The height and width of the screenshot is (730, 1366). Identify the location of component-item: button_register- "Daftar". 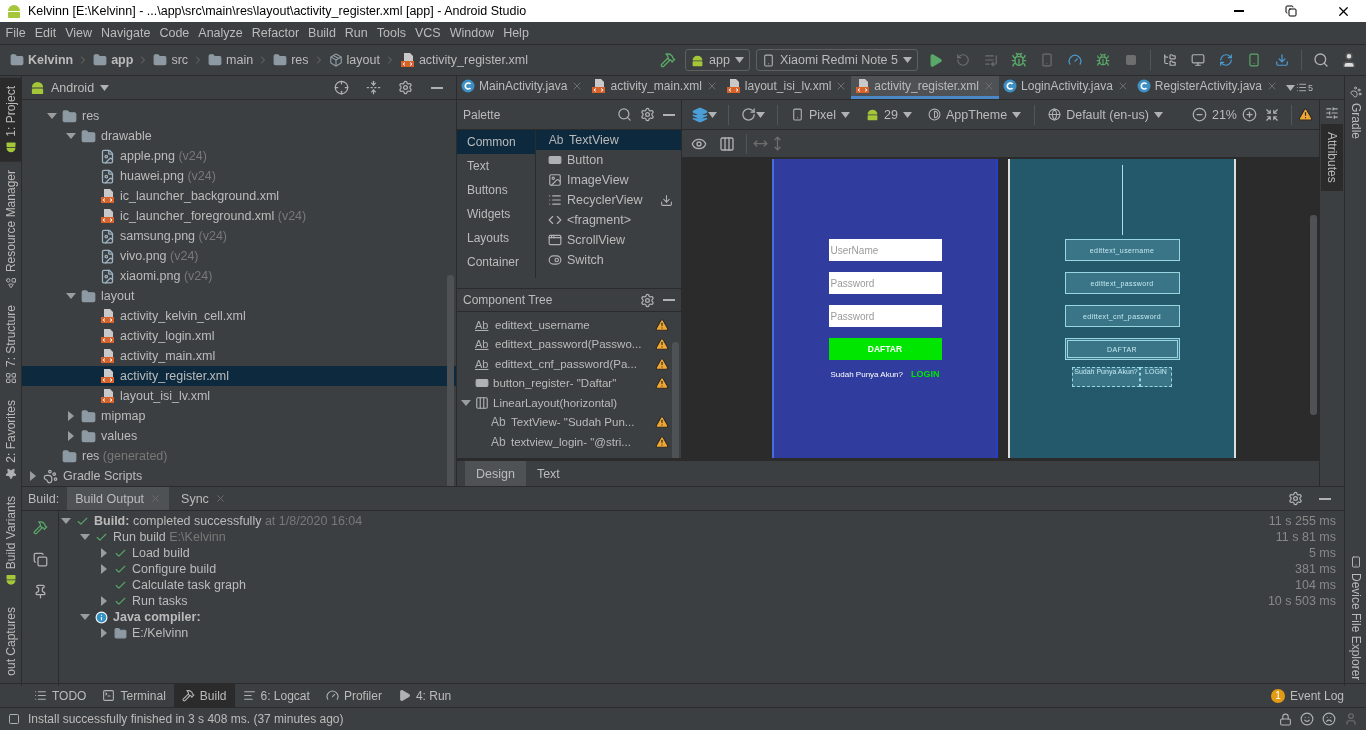
(569, 383).